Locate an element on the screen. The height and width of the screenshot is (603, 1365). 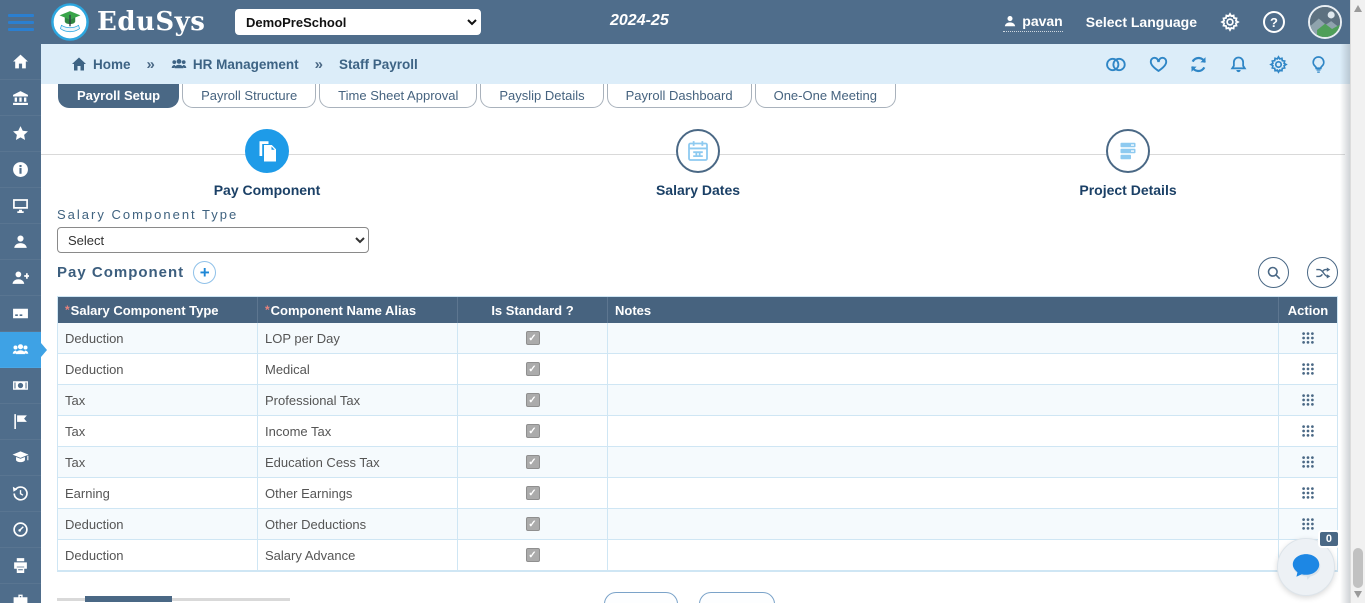
sidebar-item-history is located at coordinates (20, 494).